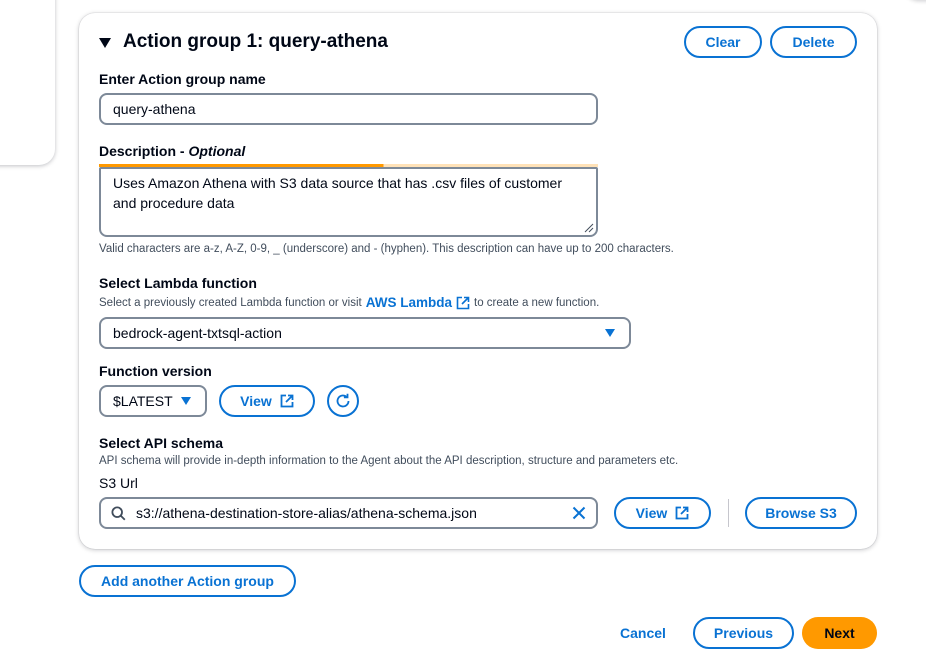 The image size is (926, 666). I want to click on schema-view-button: View, so click(662, 513).